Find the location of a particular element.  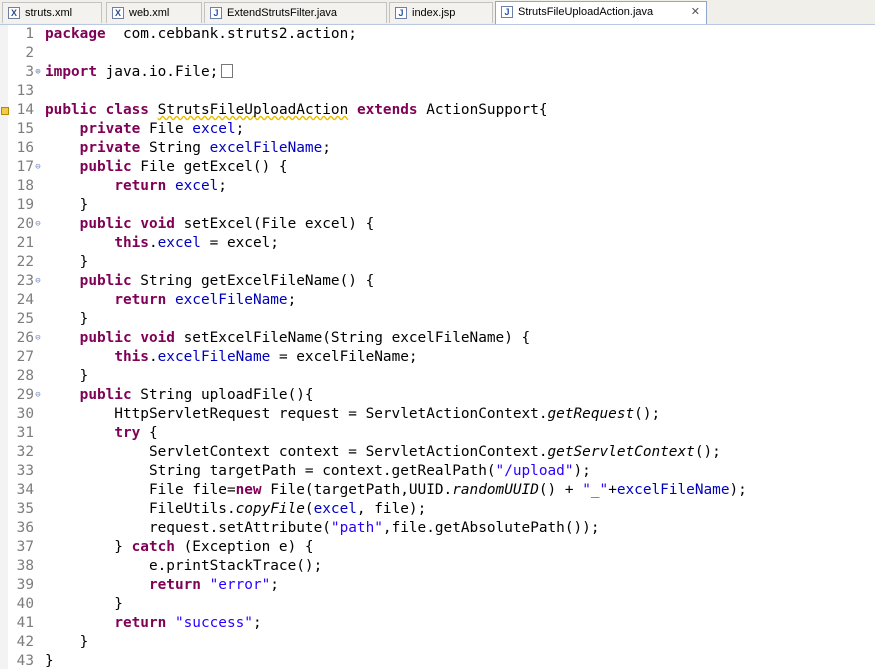

code-line: 13 is located at coordinates (437, 91).